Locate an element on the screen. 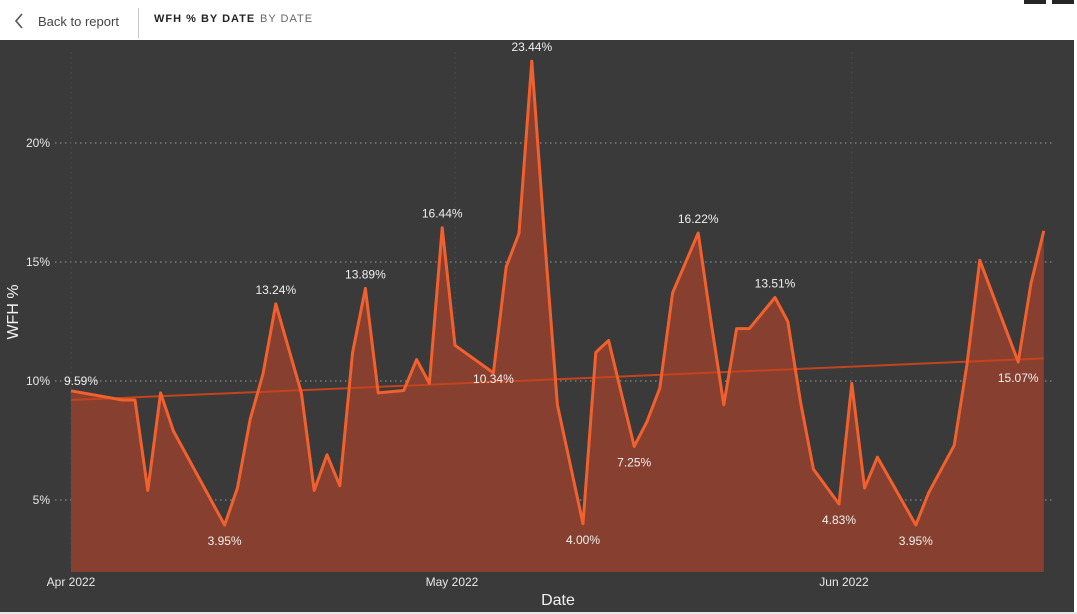 The image size is (1077, 614). tab-by-date: BY DATE is located at coordinates (286, 19).